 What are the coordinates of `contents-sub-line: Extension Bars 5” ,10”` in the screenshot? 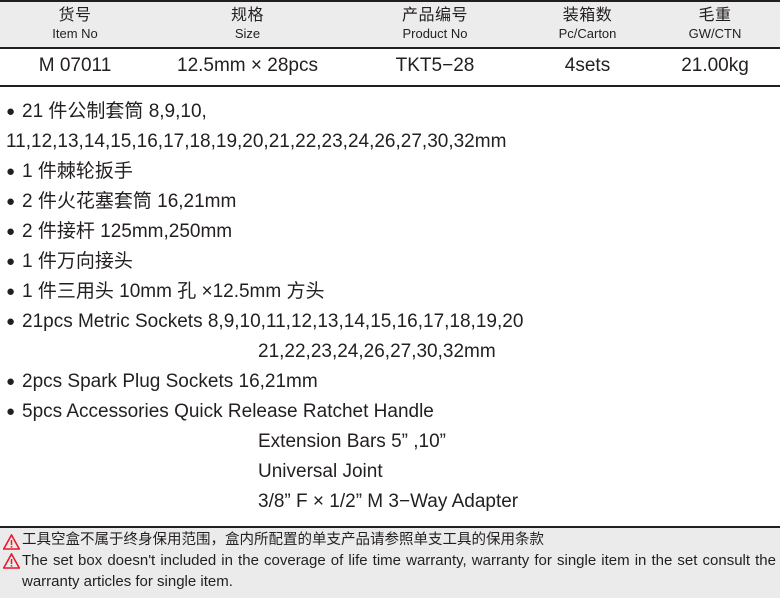 It's located at (393, 442).